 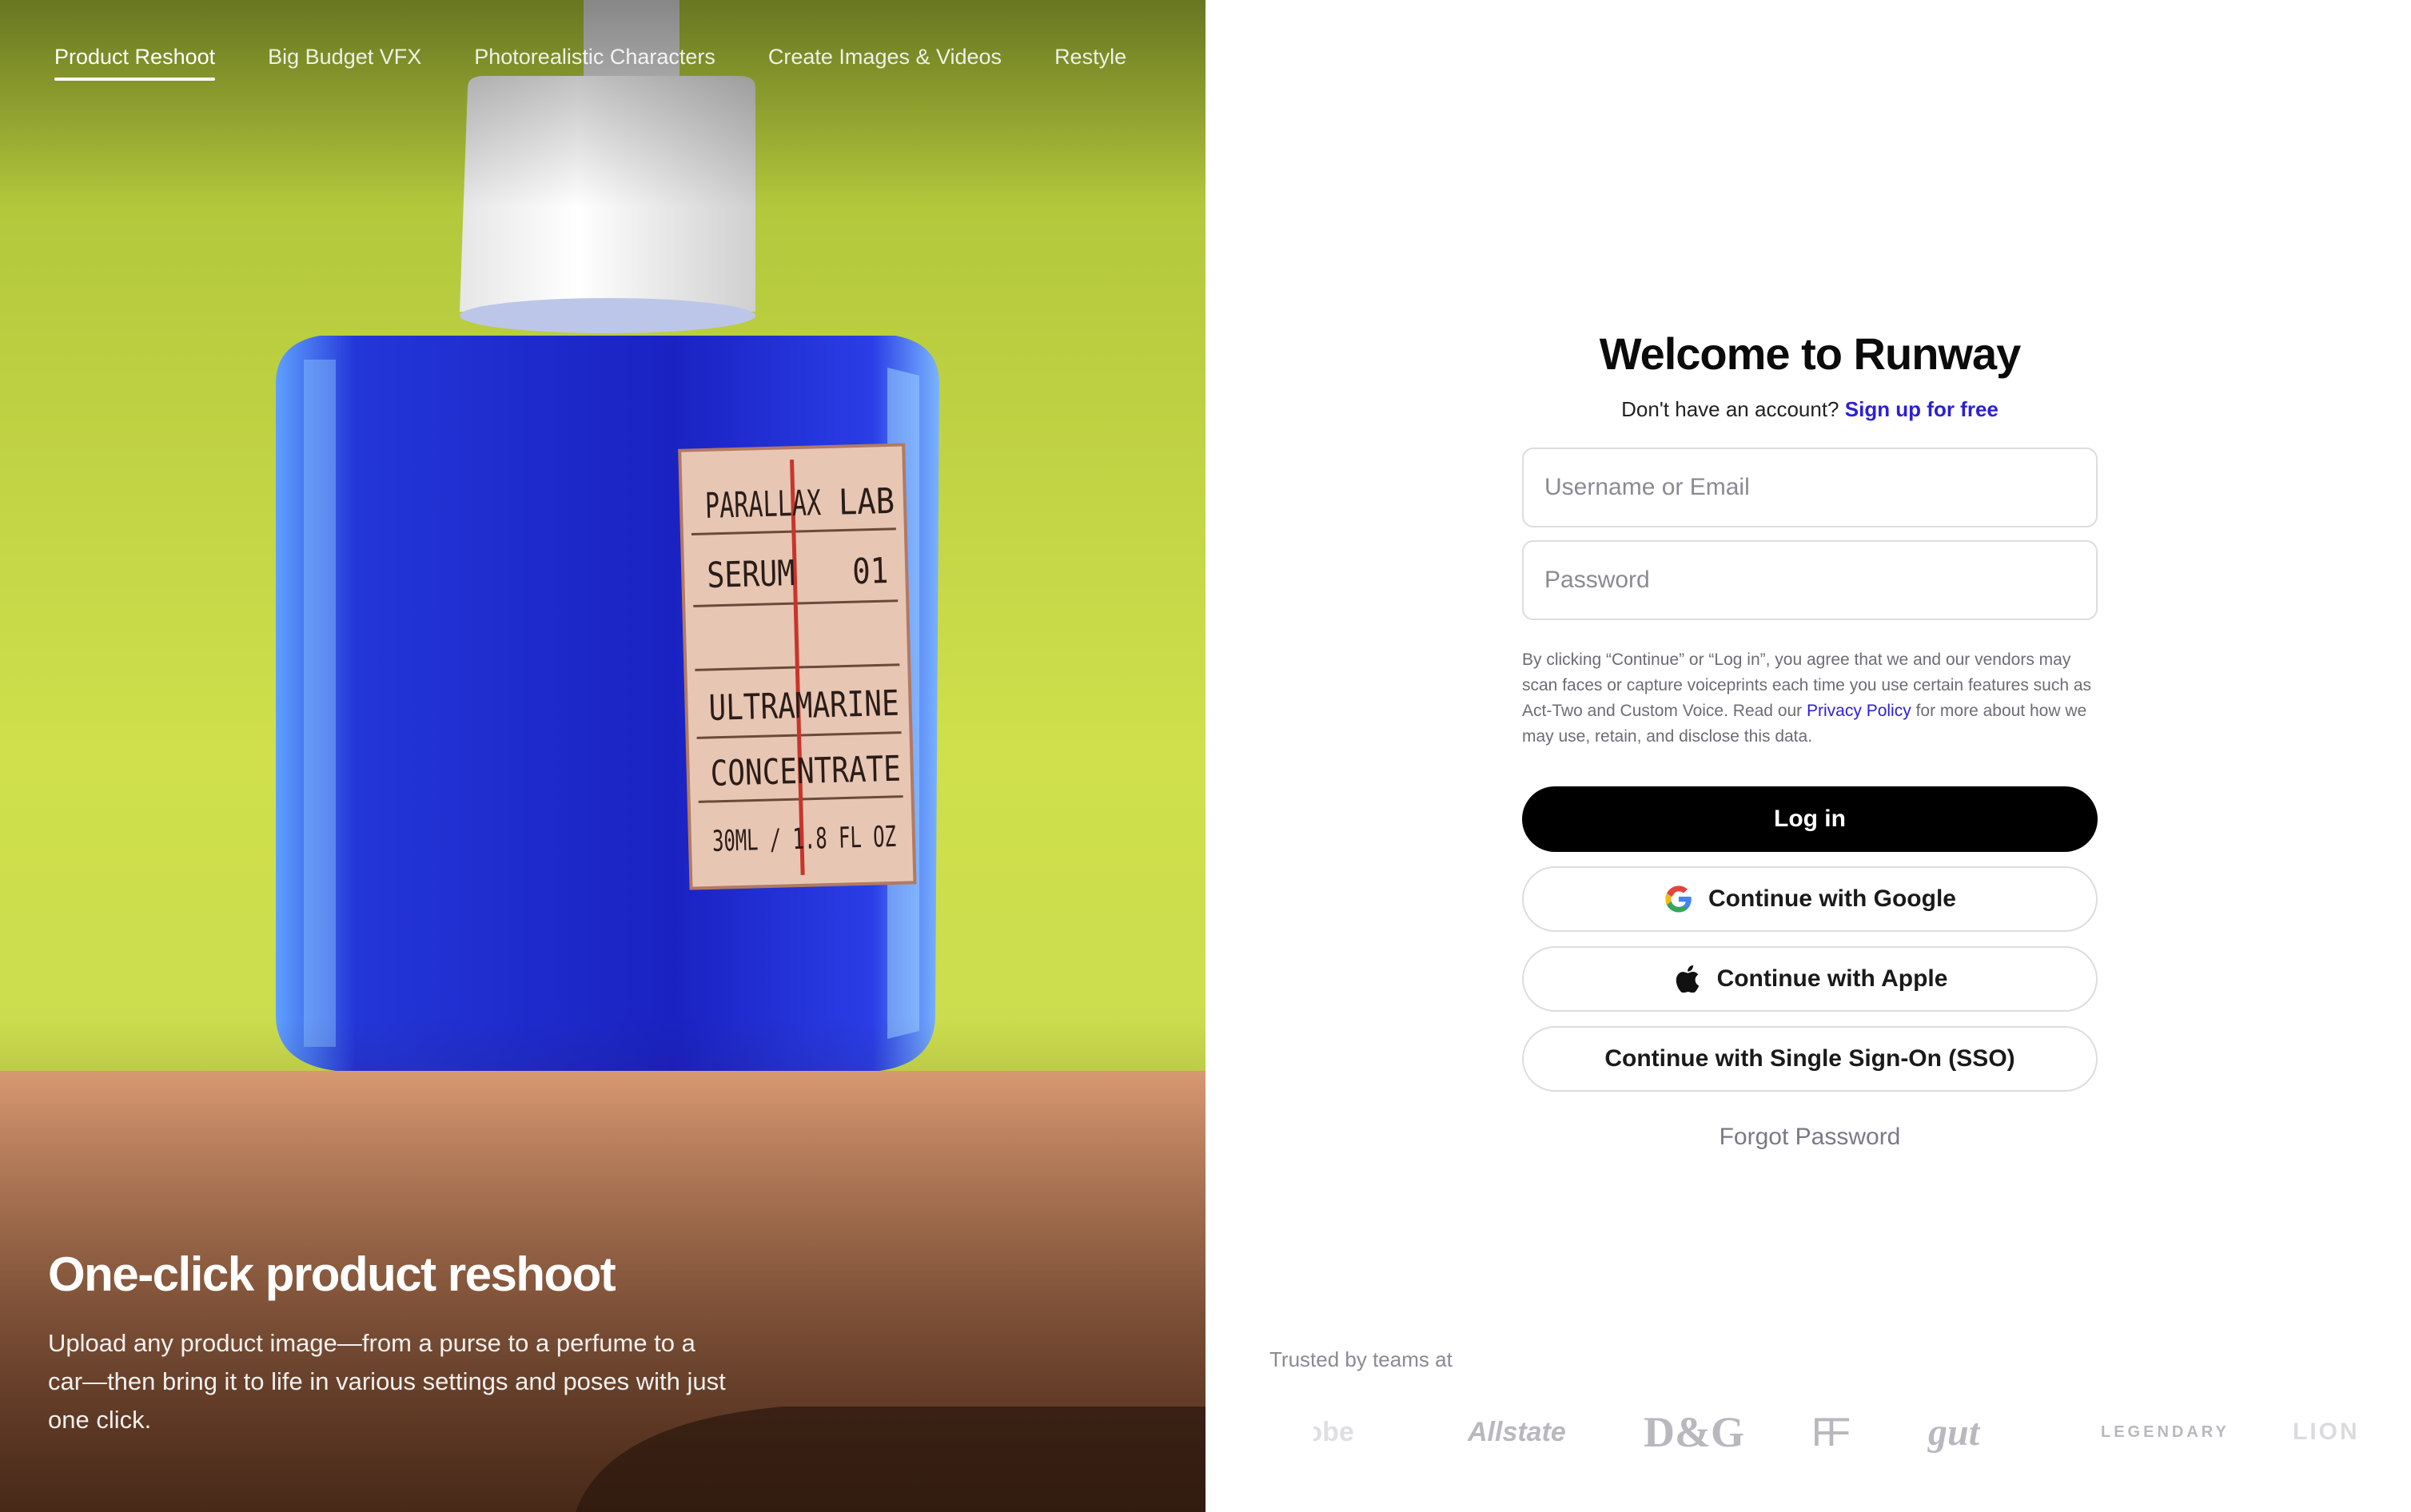 What do you see at coordinates (1679, 899) in the screenshot?
I see `google-icon` at bounding box center [1679, 899].